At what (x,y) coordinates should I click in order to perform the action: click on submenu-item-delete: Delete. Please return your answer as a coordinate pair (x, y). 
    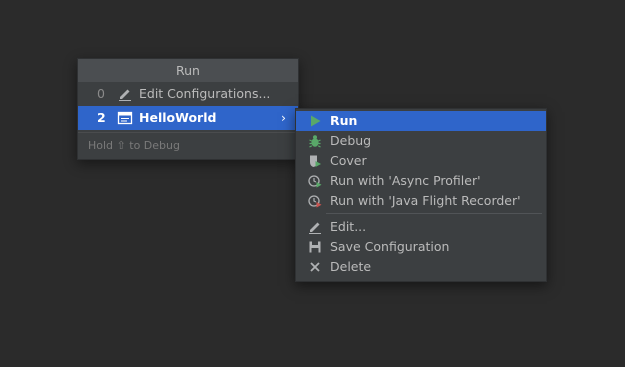
    Looking at the image, I should click on (421, 267).